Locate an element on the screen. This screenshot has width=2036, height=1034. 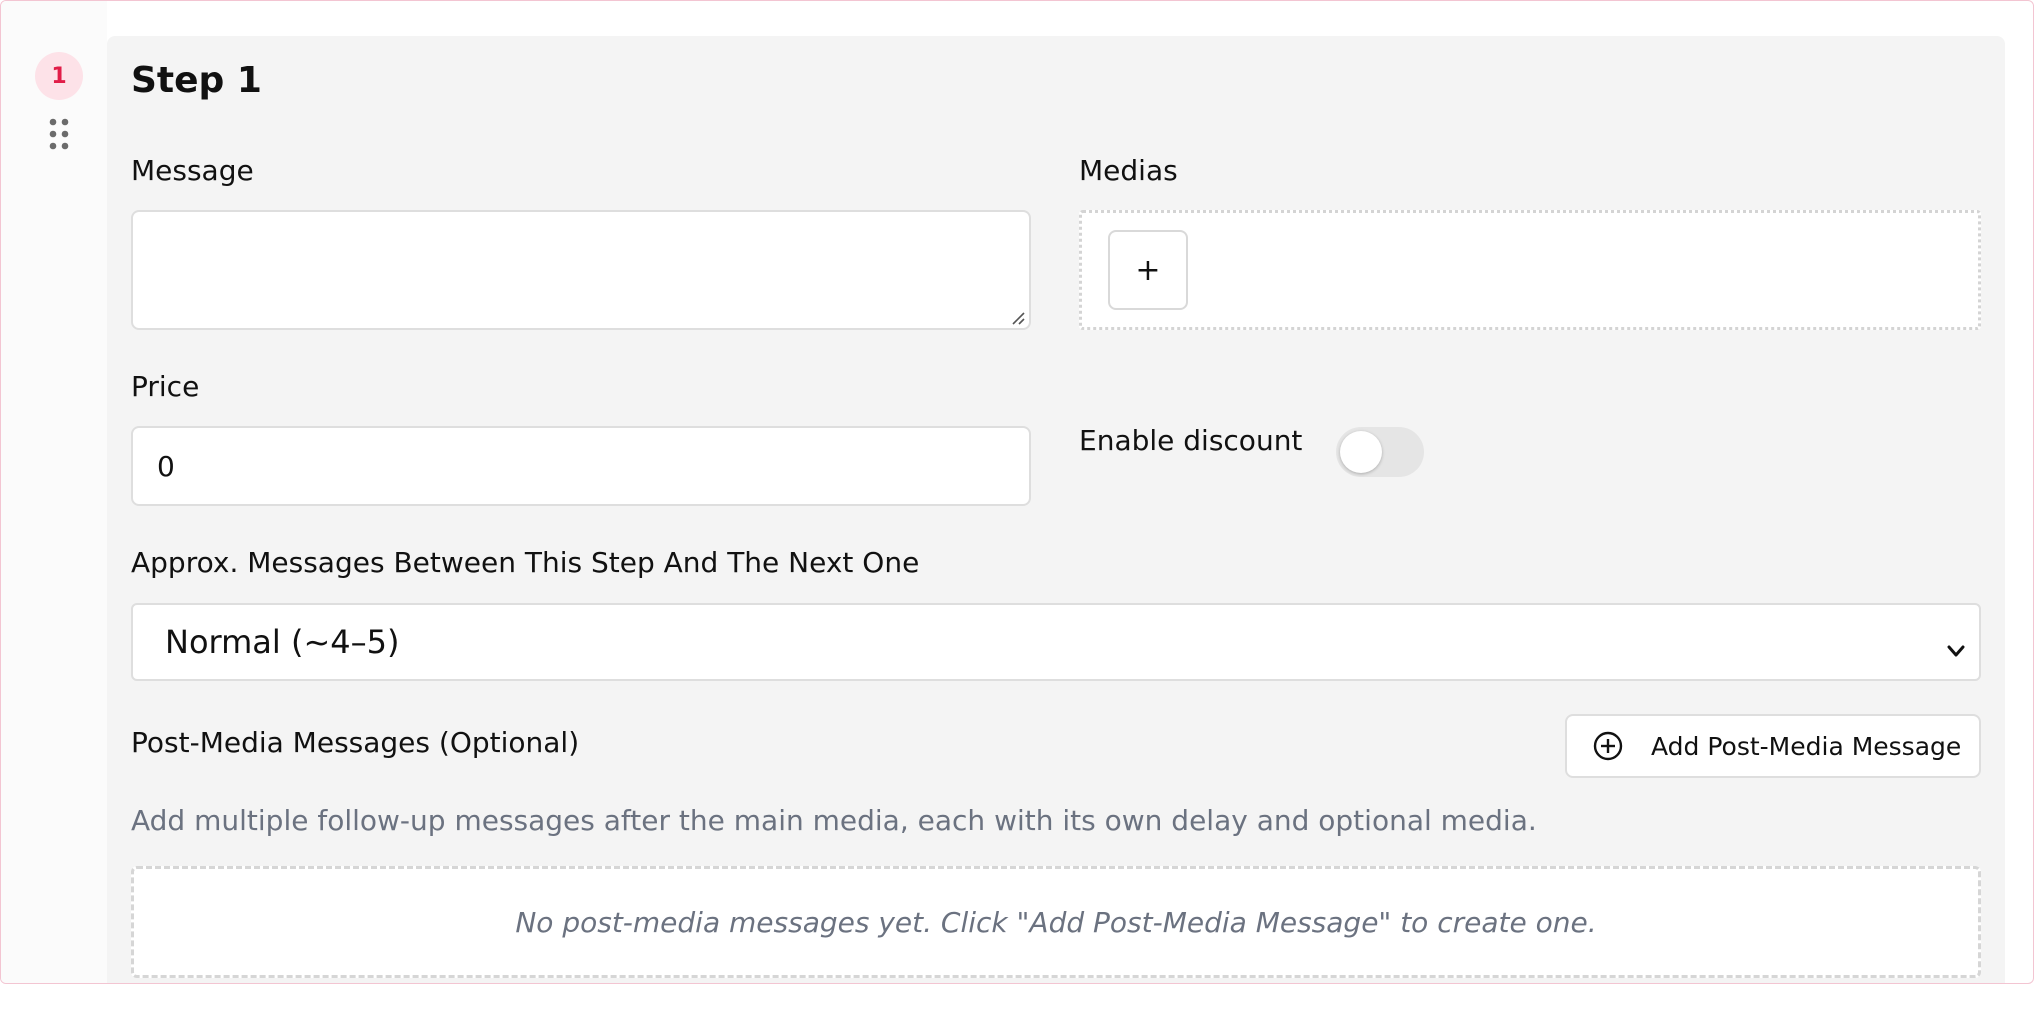
spacing-select: Normal (~4–5) is located at coordinates (1056, 642).